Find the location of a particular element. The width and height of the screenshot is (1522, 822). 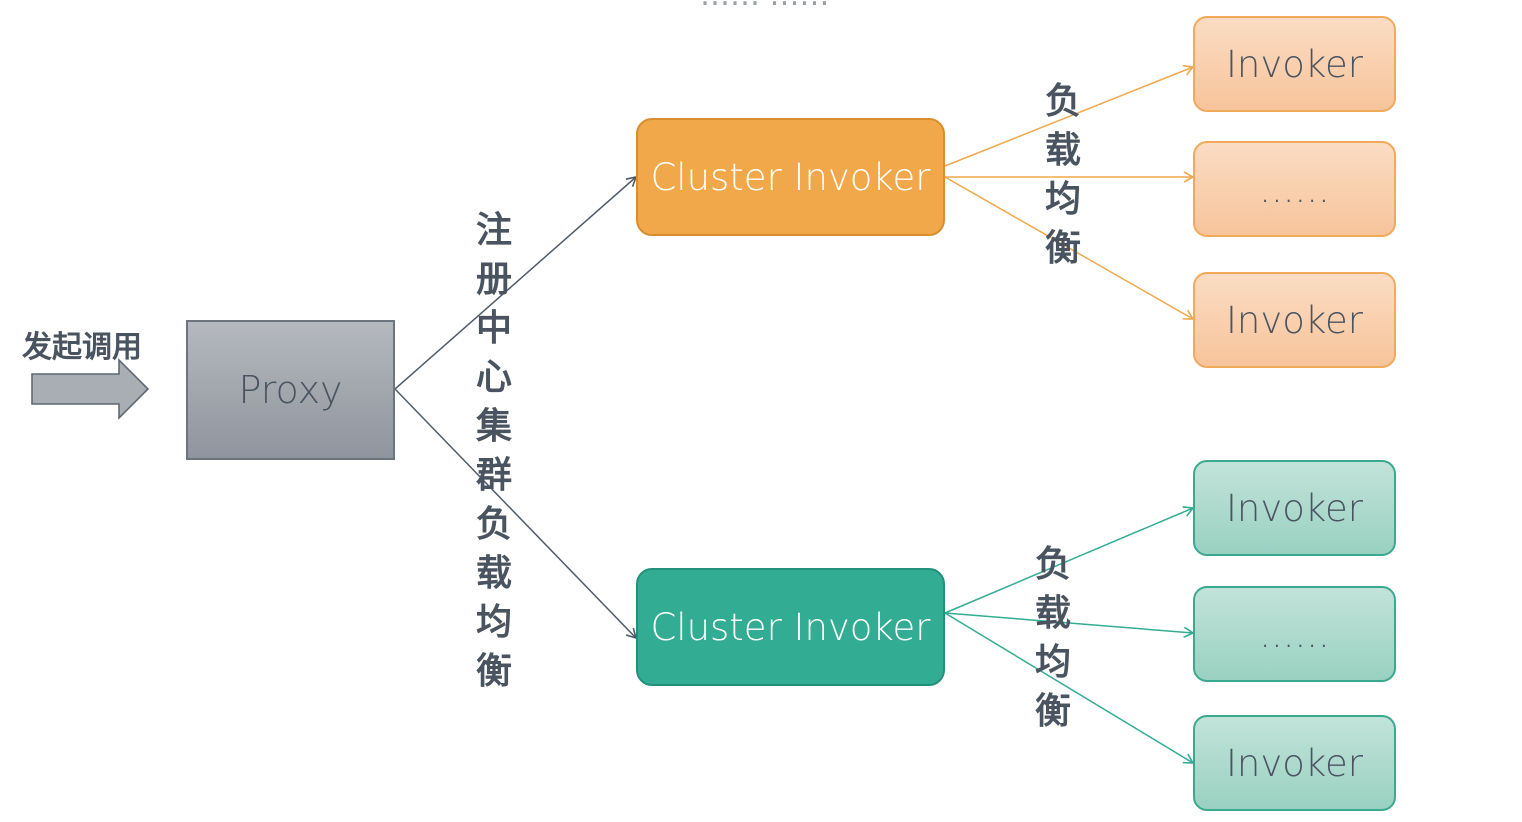

cluster-invoker-top: Cluster Invoker is located at coordinates (790, 177).